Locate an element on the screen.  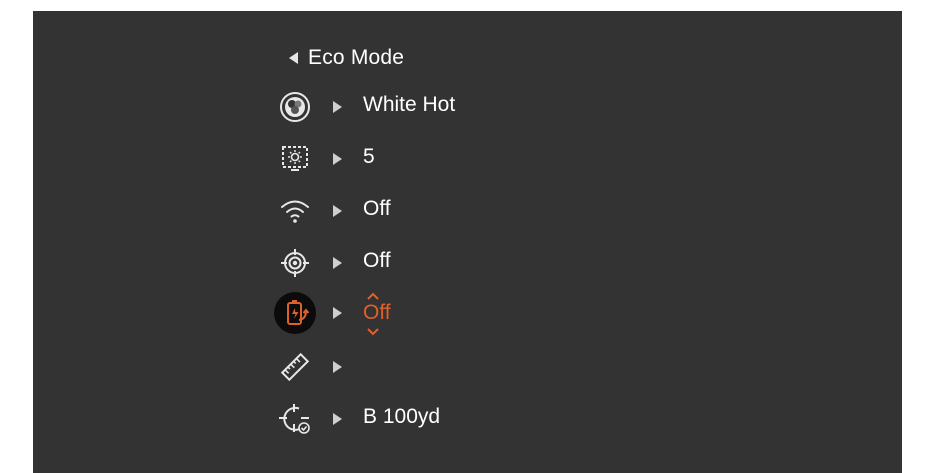
reticle-value: Off is located at coordinates (377, 260).